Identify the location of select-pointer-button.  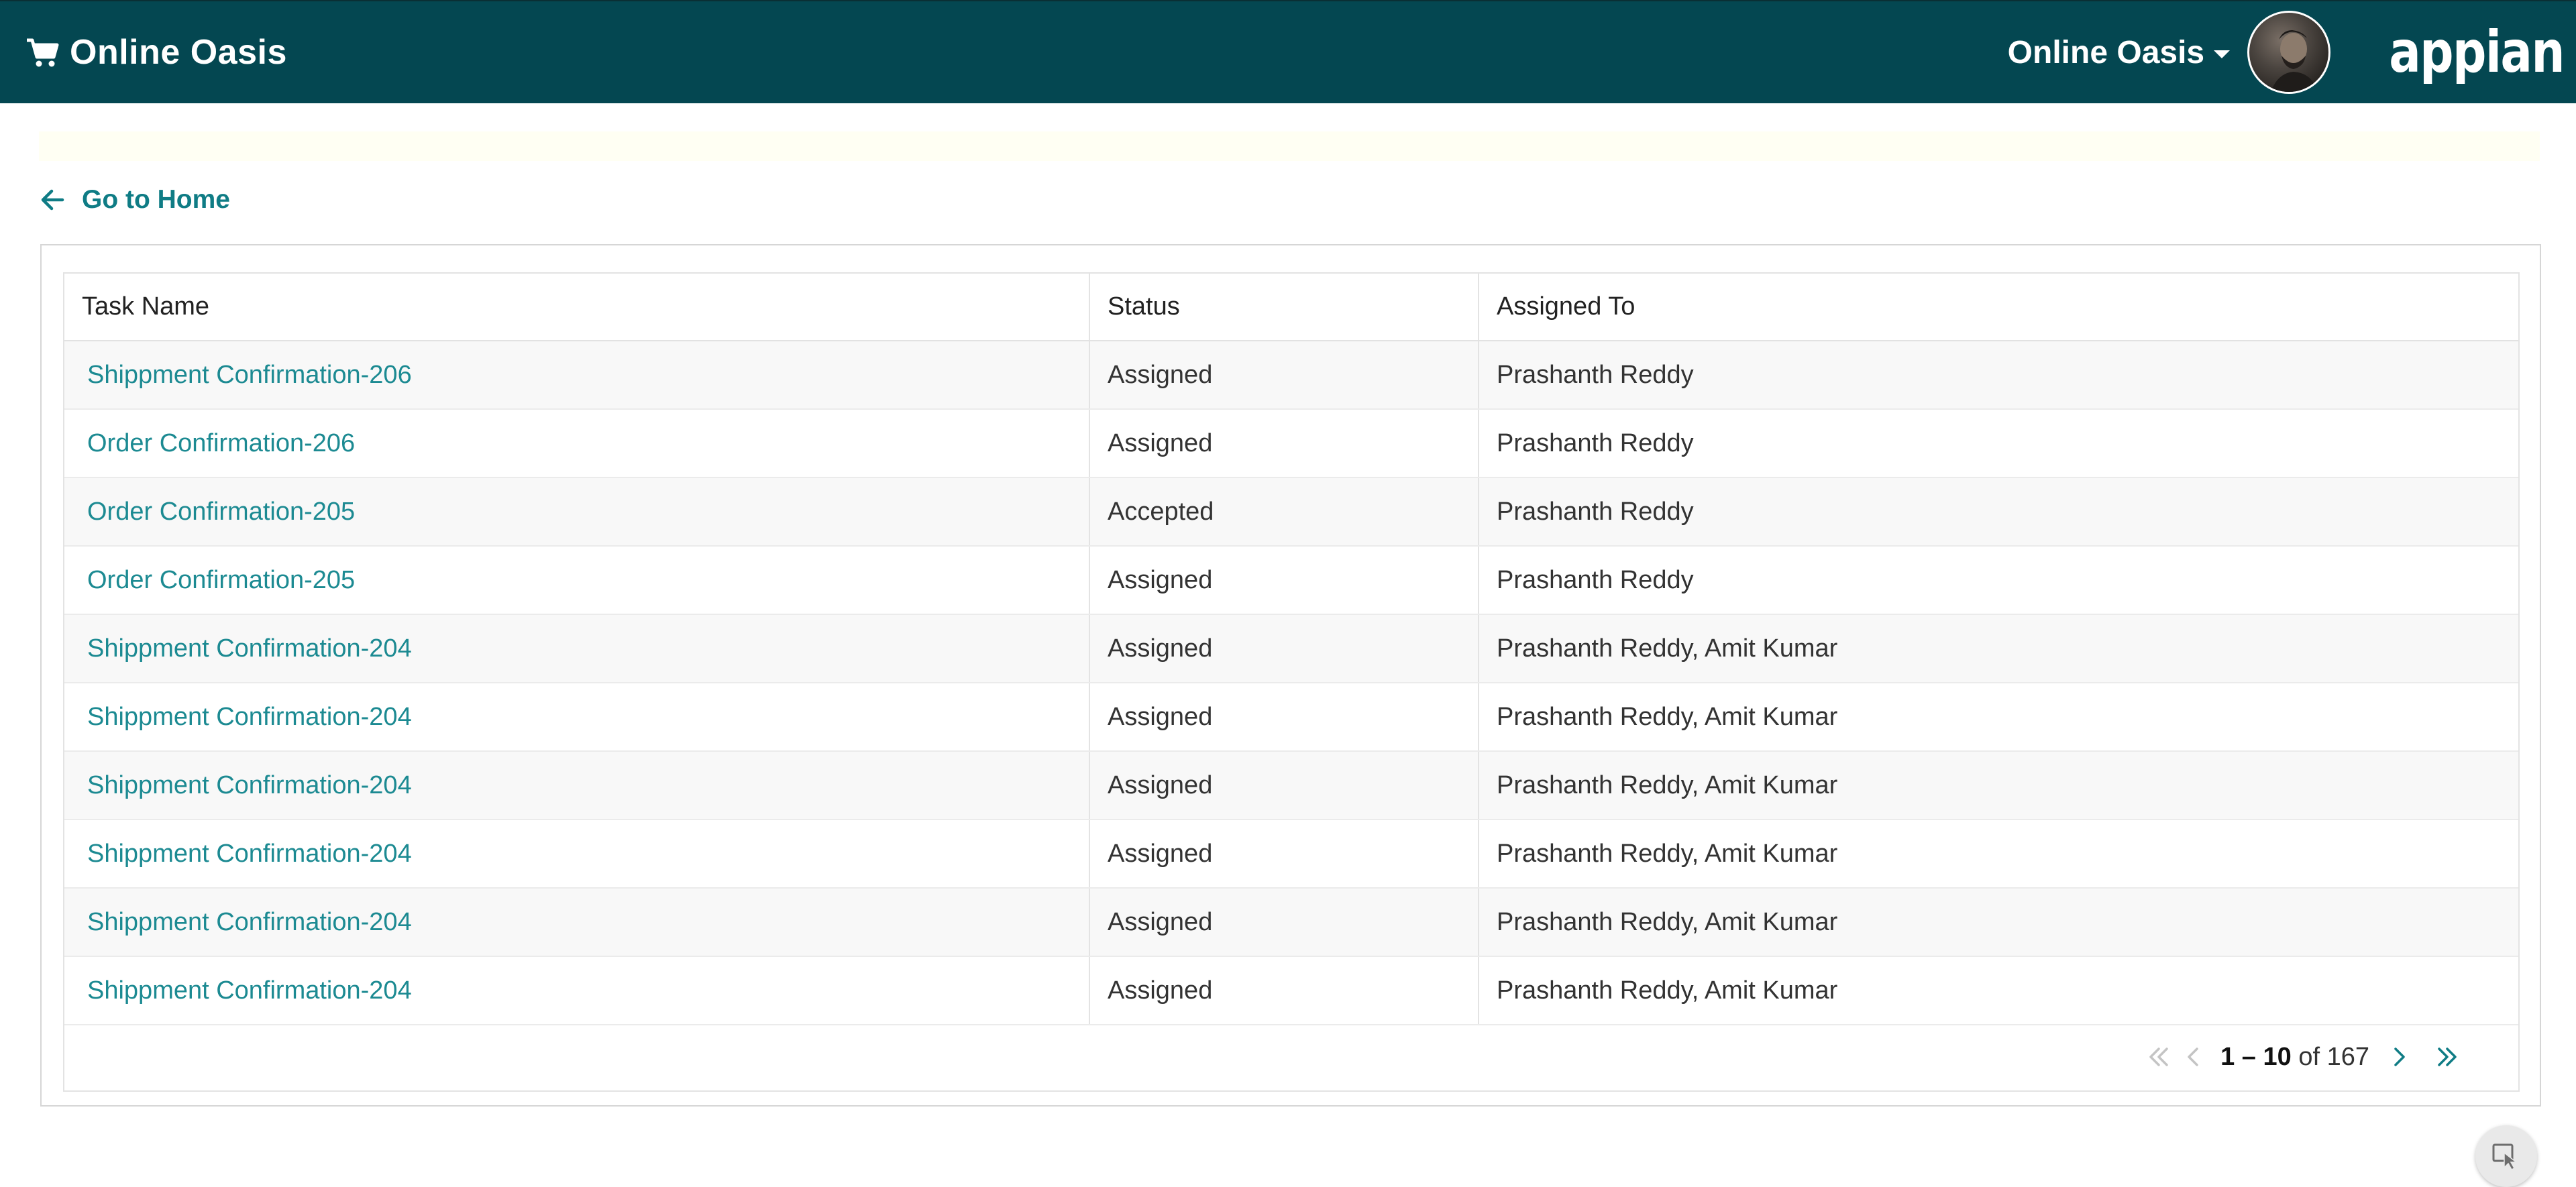
(2506, 1156).